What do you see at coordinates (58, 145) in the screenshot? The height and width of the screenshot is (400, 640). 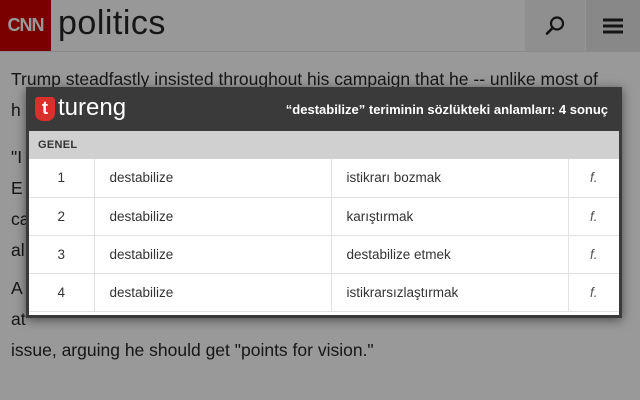 I see `category-label: GENEL` at bounding box center [58, 145].